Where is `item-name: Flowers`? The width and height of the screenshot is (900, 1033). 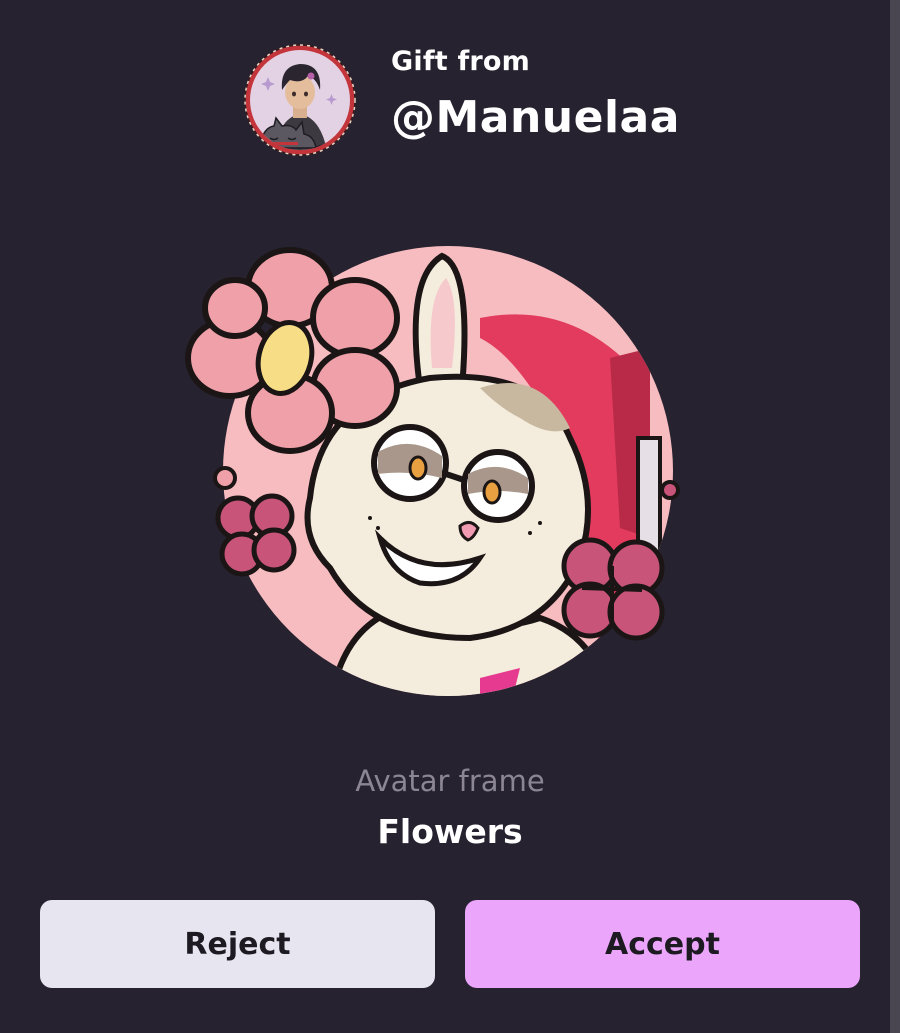
item-name: Flowers is located at coordinates (450, 831).